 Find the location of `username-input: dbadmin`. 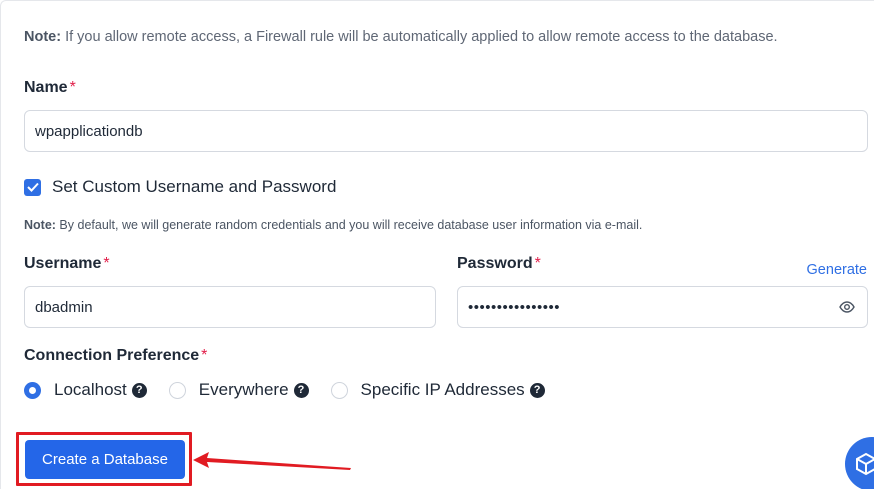

username-input: dbadmin is located at coordinates (230, 307).